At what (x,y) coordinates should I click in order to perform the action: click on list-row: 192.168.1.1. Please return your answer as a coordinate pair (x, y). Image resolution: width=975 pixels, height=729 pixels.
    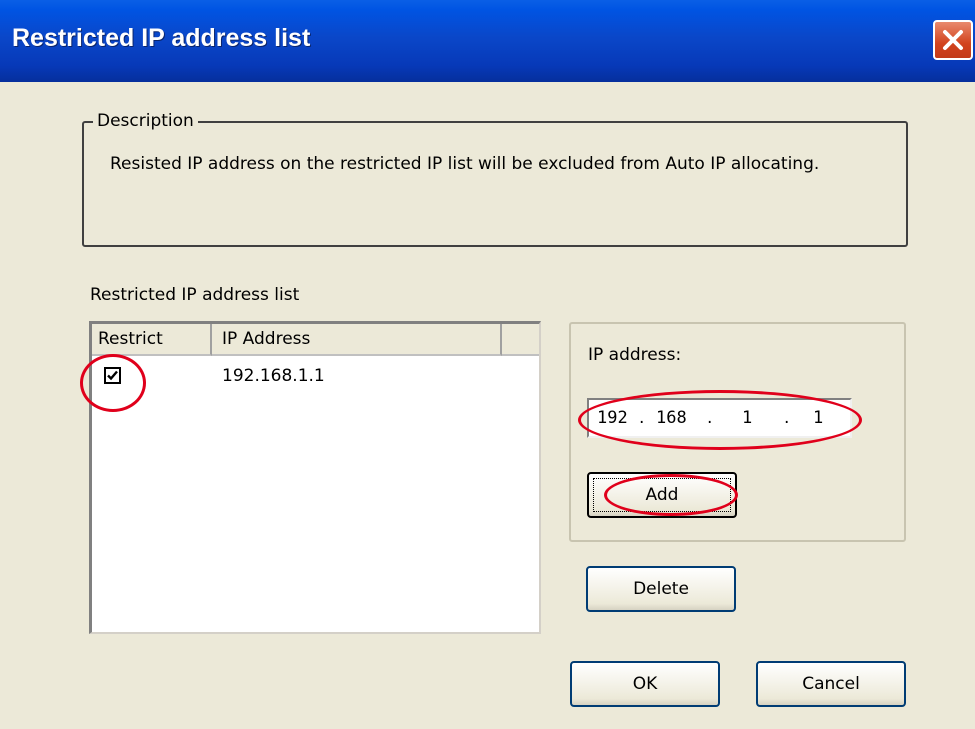
    Looking at the image, I should click on (315, 374).